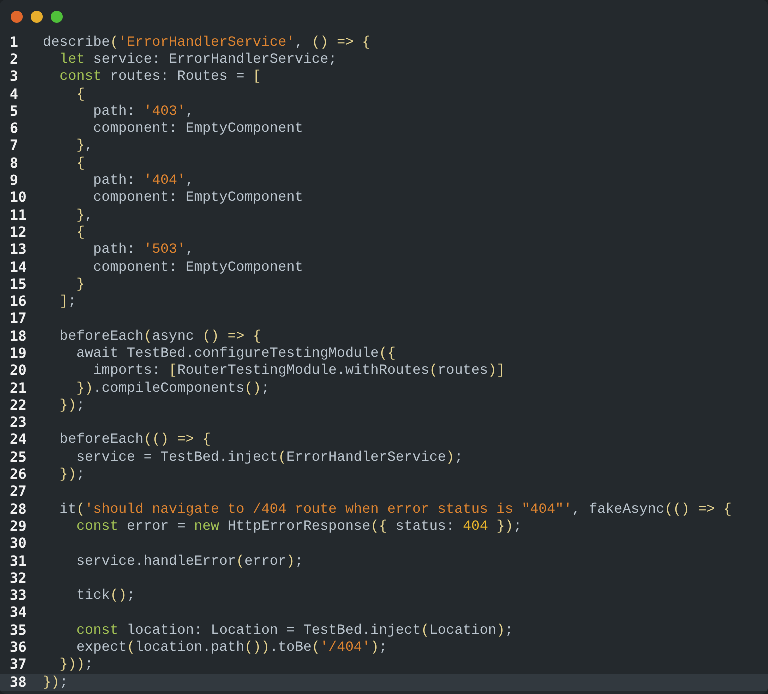 This screenshot has width=768, height=694. I want to click on line-number: 25, so click(18, 458).